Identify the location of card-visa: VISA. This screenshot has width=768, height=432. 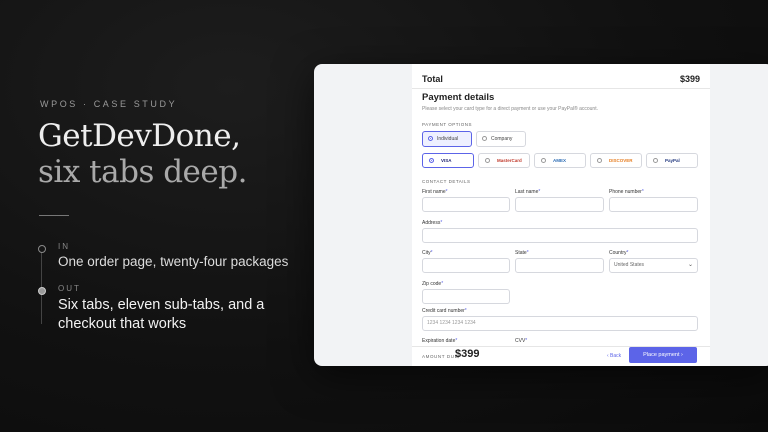
(448, 160).